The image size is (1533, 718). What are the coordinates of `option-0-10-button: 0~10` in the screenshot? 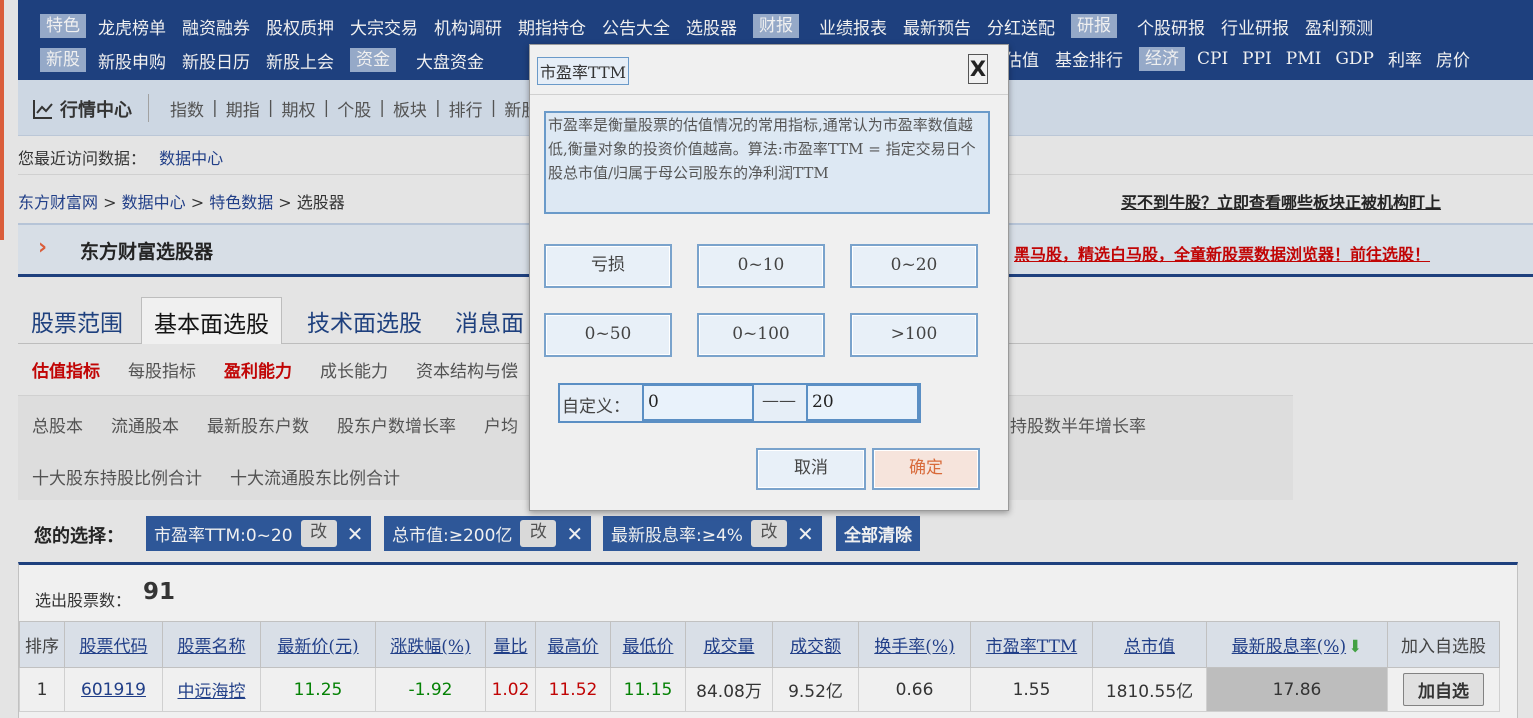 It's located at (761, 266).